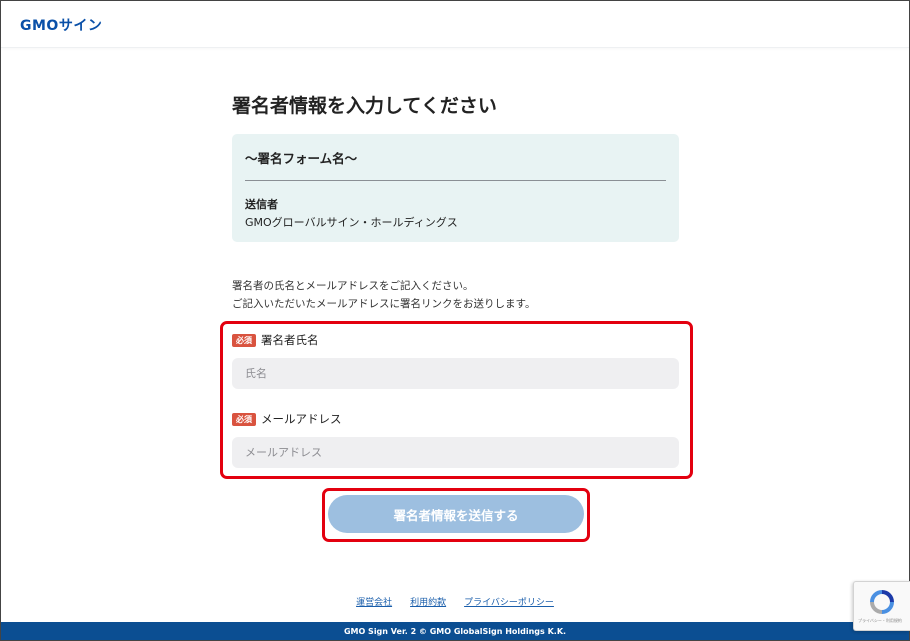  I want to click on name-field-label: 署名者氏名, so click(290, 340).